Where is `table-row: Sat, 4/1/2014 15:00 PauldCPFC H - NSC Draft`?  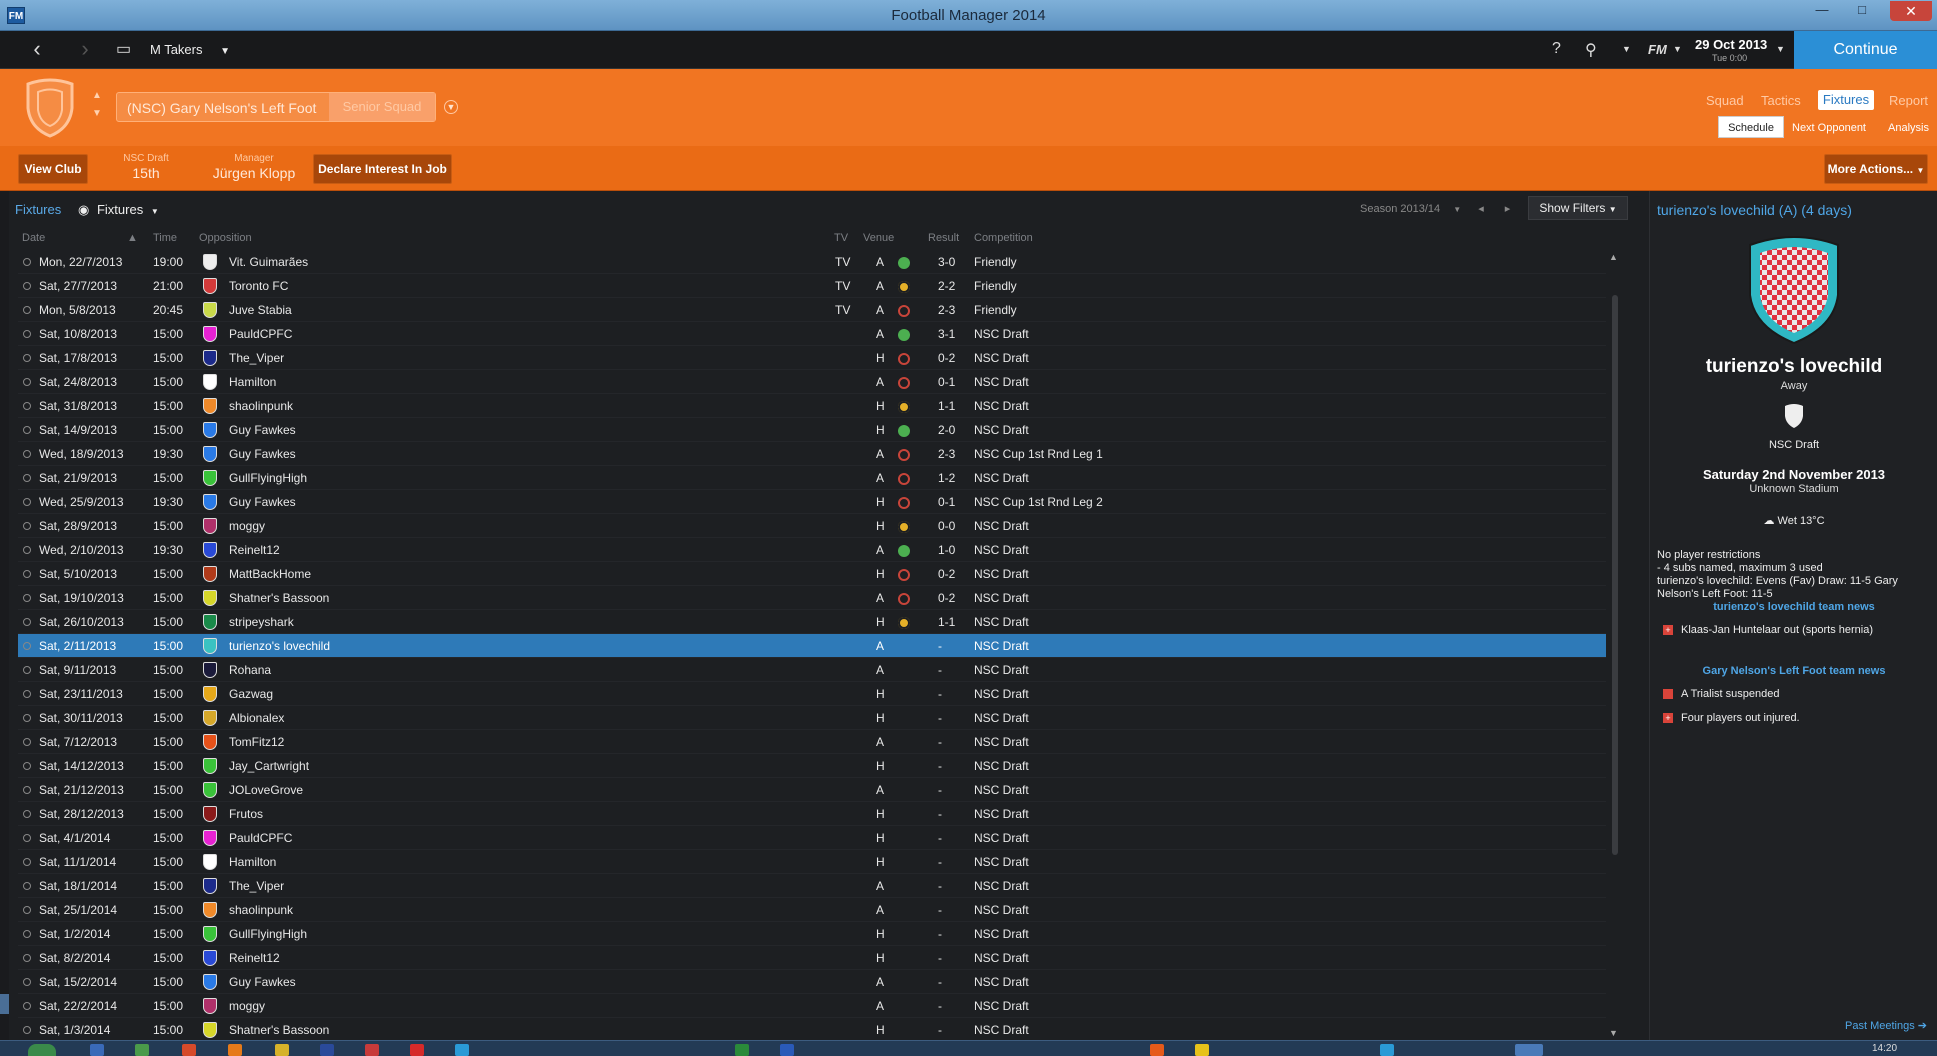
table-row: Sat, 4/1/2014 15:00 PauldCPFC H - NSC Draft is located at coordinates (812, 838).